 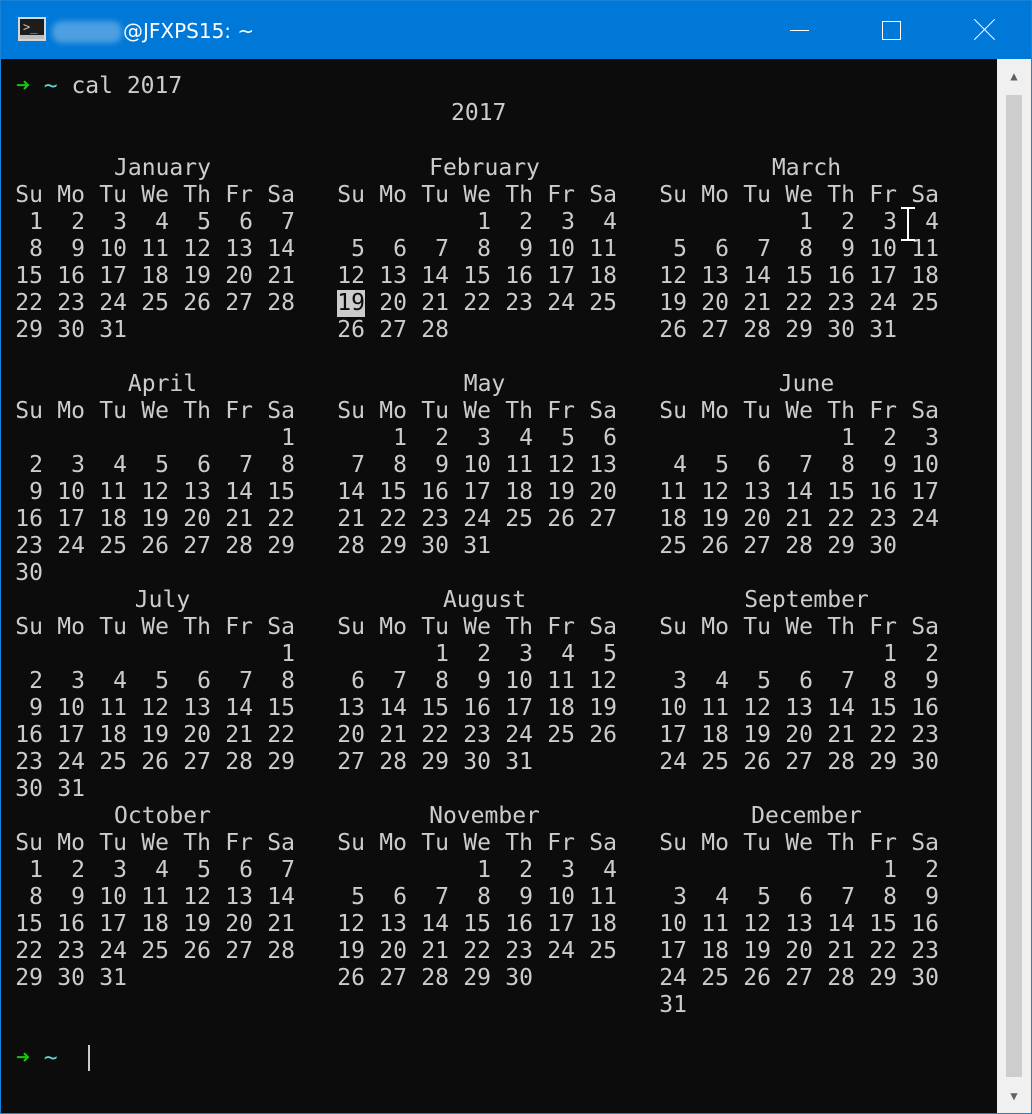 I want to click on day-cell: 3, so click(x=680, y=897).